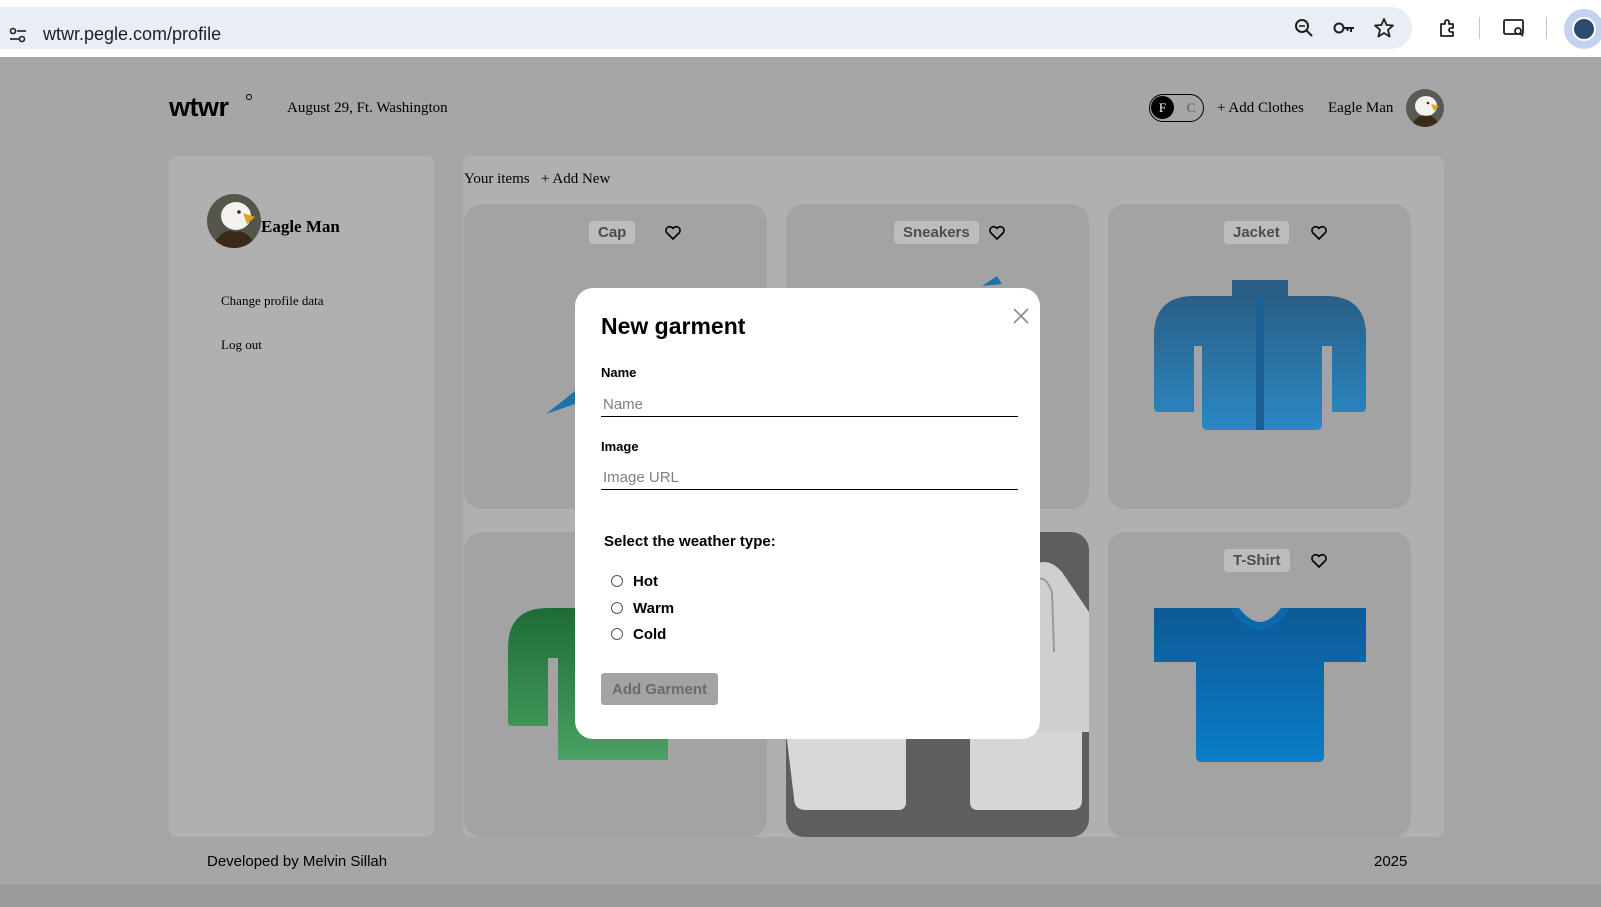 This screenshot has height=907, width=1601. What do you see at coordinates (1162, 107) in the screenshot?
I see `toggle-f-label: F` at bounding box center [1162, 107].